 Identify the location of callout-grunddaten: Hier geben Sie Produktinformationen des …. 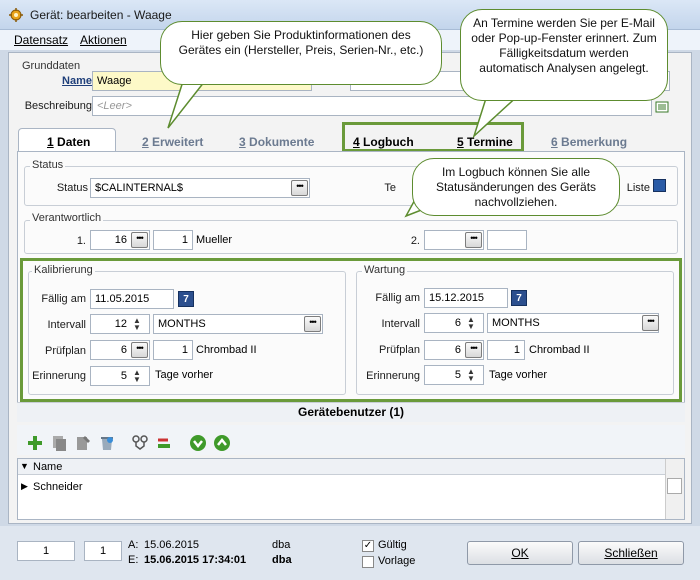
(301, 53).